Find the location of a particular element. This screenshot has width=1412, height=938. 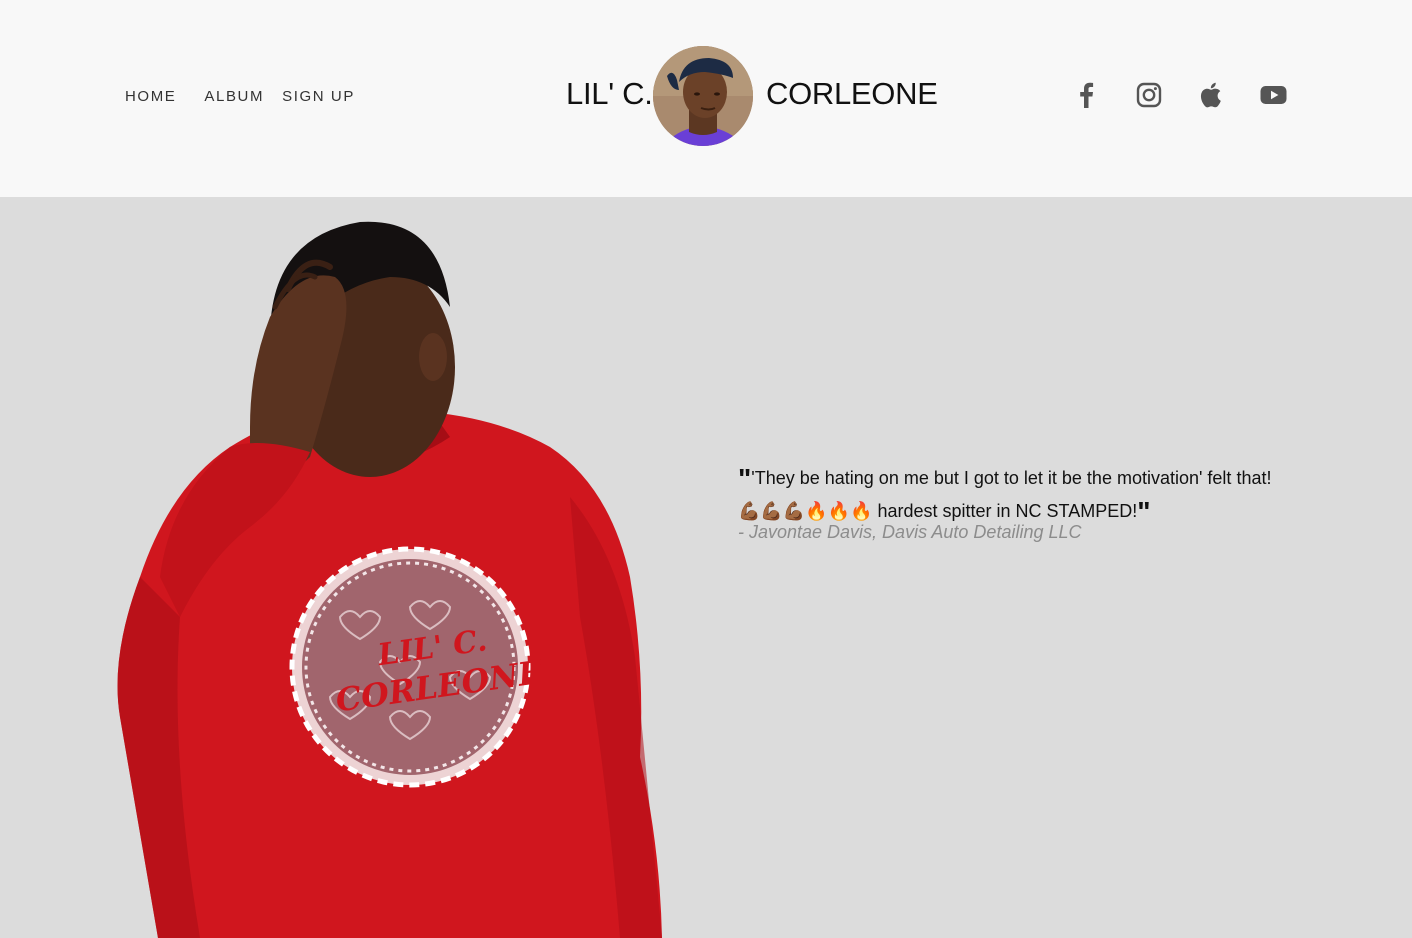

nav-home-link: HOME is located at coordinates (150, 96).